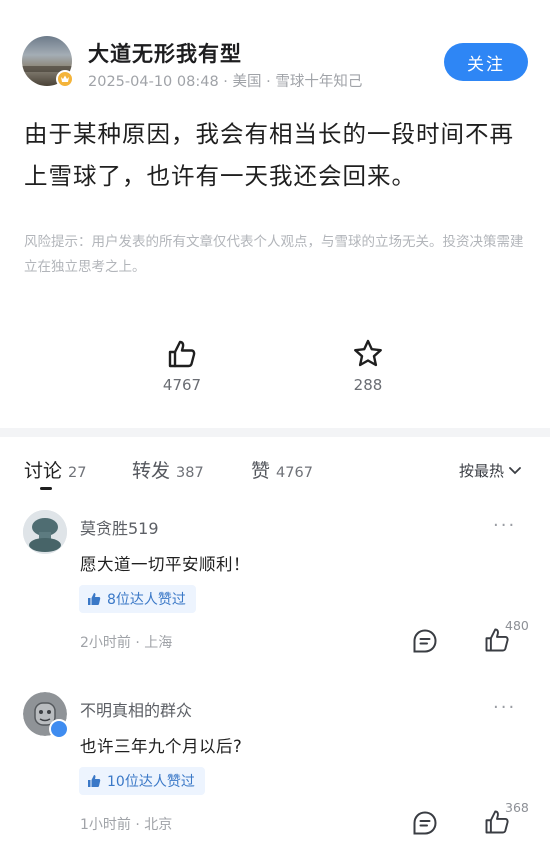 Image resolution: width=550 pixels, height=843 pixels. Describe the element at coordinates (59, 729) in the screenshot. I see `verified-badge-icon` at that location.